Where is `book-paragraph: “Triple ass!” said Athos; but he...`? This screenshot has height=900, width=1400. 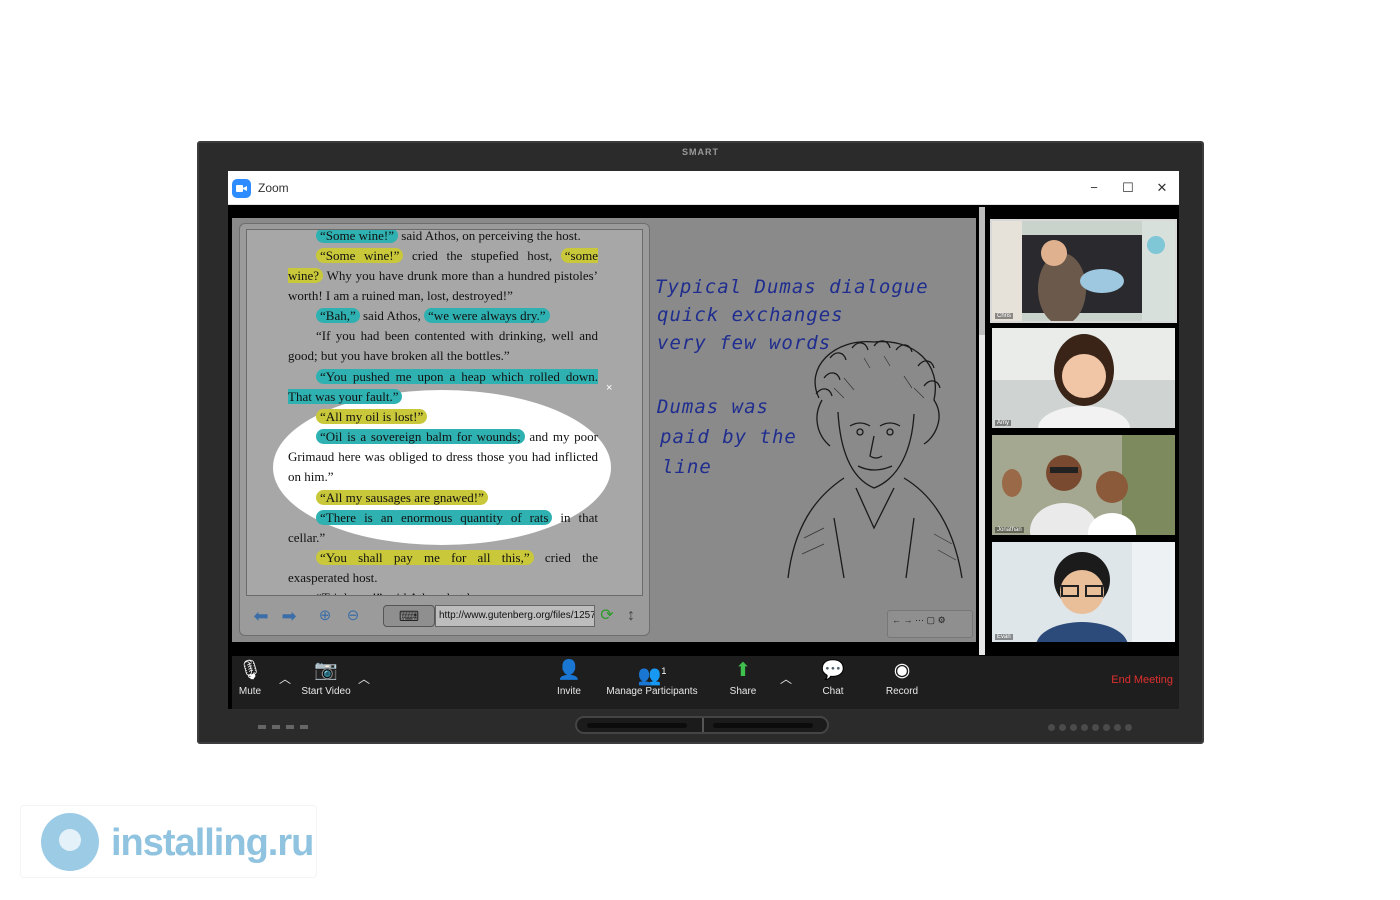 book-paragraph: “Triple ass!” said Athos; but he... is located at coordinates (443, 591).